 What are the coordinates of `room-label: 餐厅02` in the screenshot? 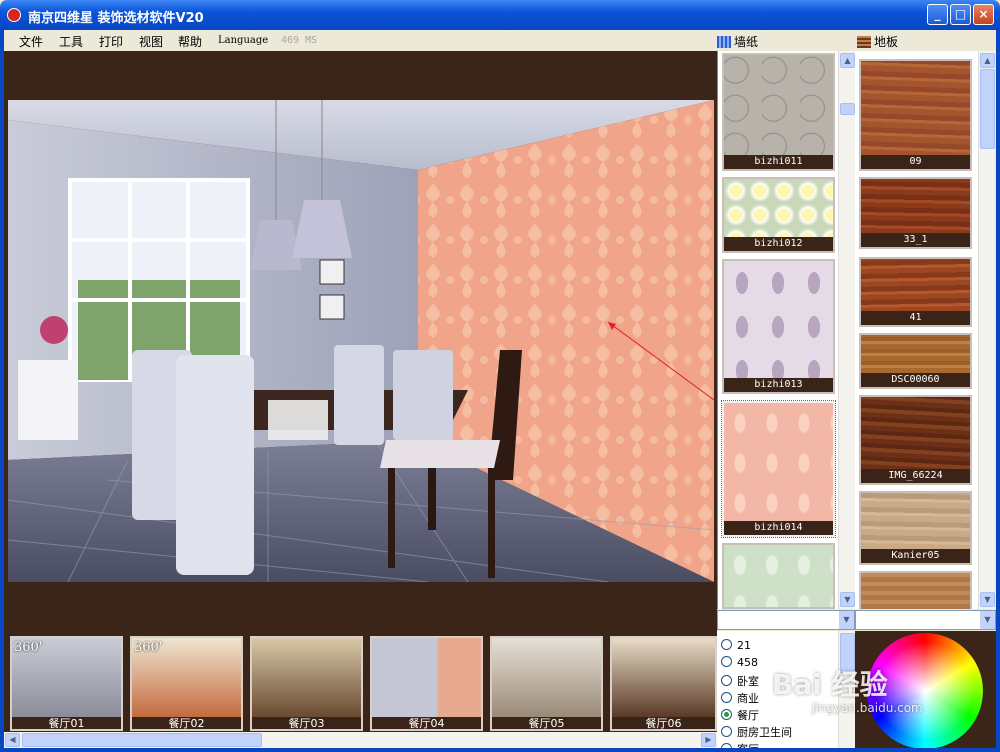 It's located at (186, 723).